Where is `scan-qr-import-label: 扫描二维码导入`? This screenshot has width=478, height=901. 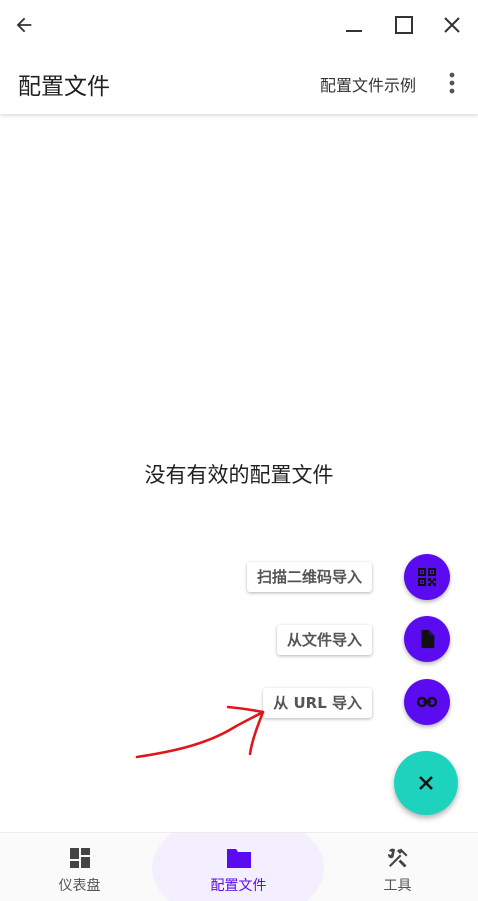 scan-qr-import-label: 扫描二维码导入 is located at coordinates (309, 577).